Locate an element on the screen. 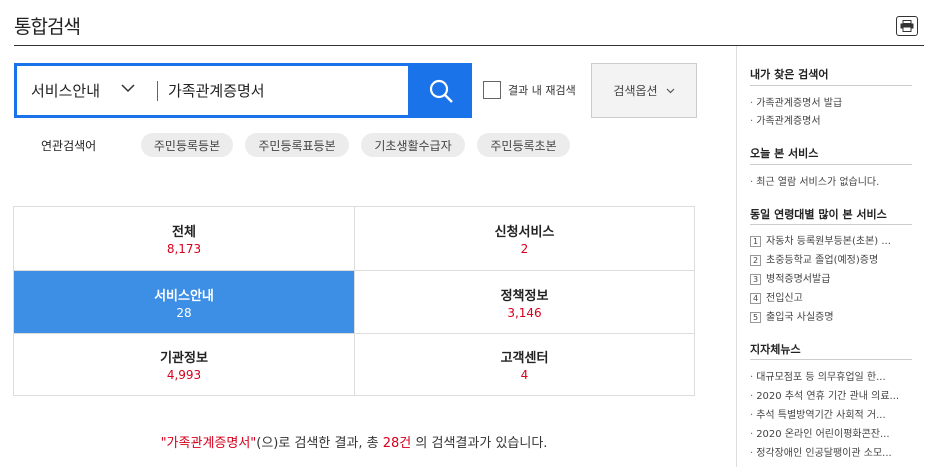  popular-service-item: 2 초중등학교 졸업(예정)증명 is located at coordinates (831, 258).